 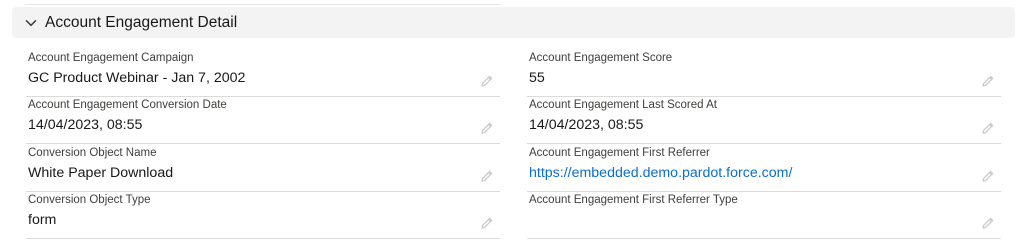 I want to click on field-label: Account Engagement Score, so click(x=601, y=58).